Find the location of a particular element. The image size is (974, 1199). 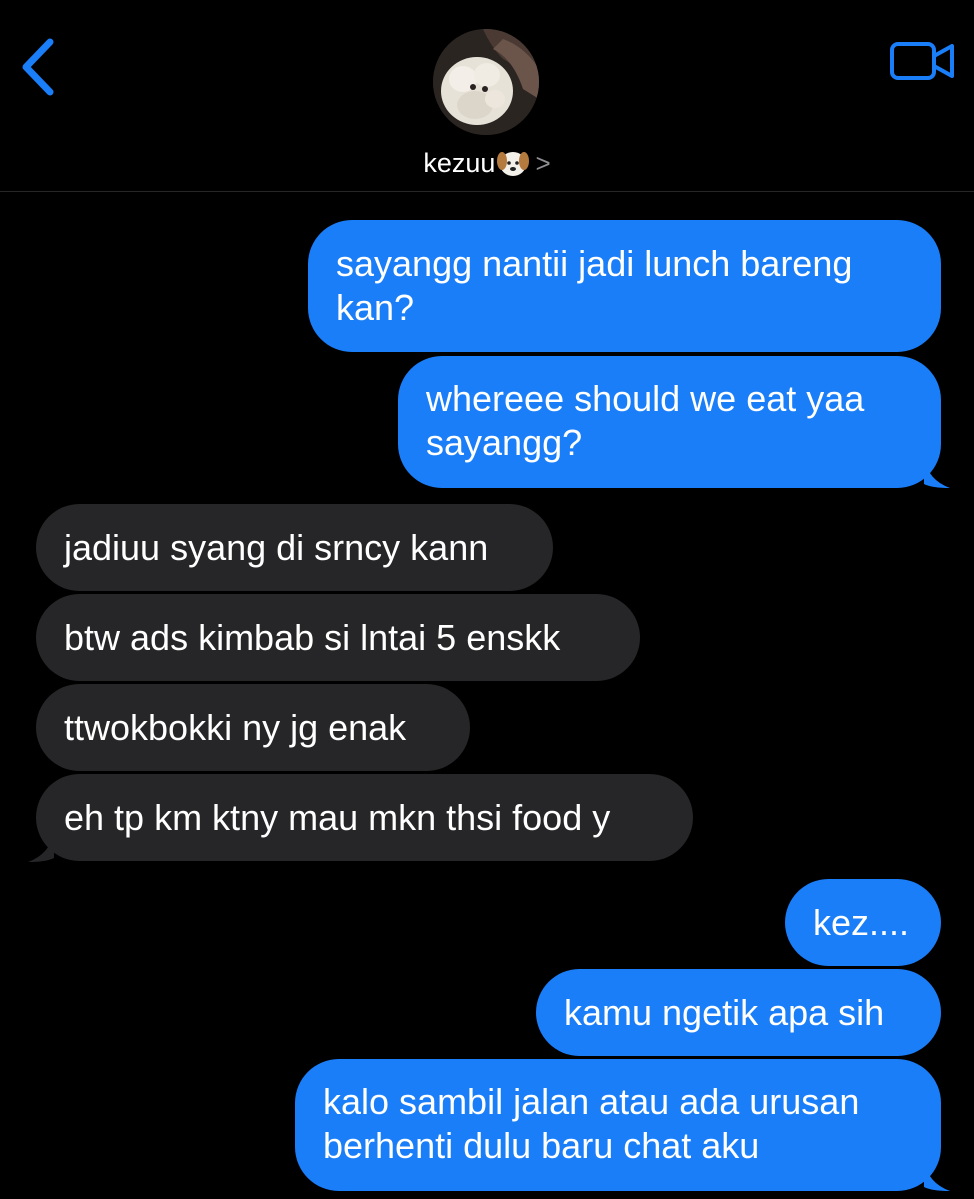

message-text: eh tp km ktny mau mkn thsi food y is located at coordinates (337, 817).